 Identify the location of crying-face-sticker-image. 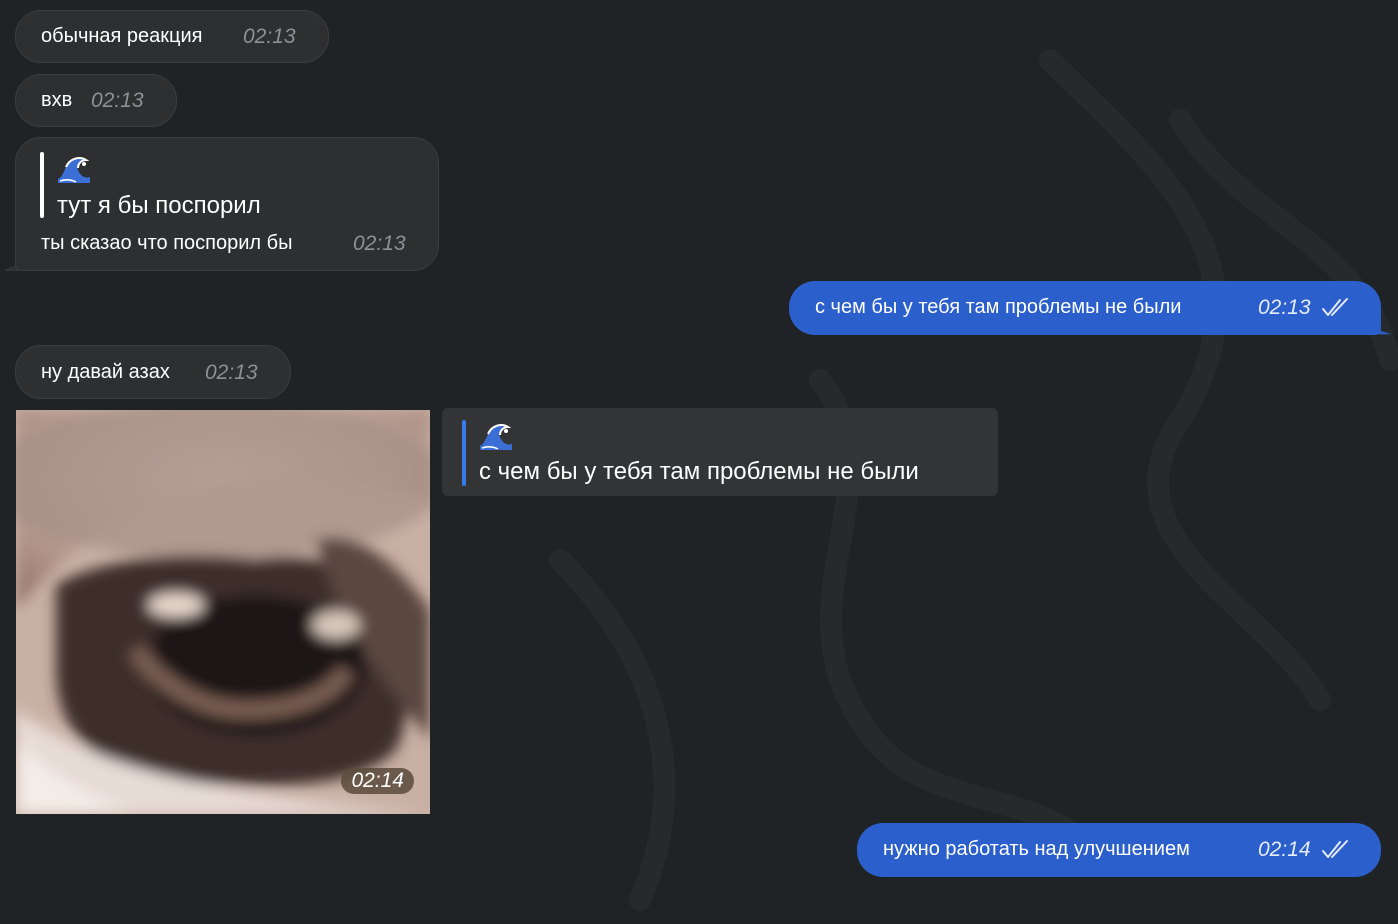
(223, 612).